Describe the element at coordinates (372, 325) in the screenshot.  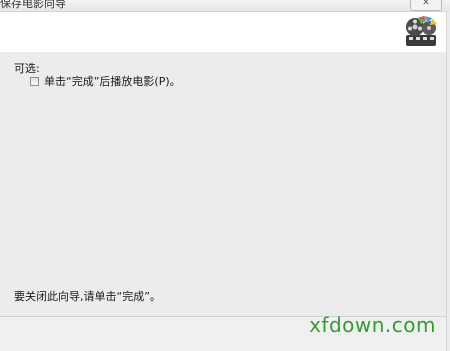
I see `site-watermark: xfdown.com` at that location.